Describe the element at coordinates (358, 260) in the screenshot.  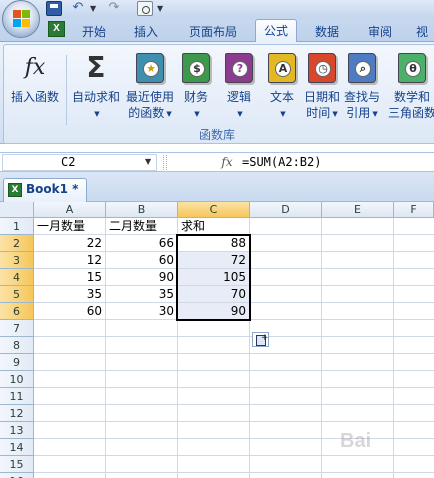
I see `cell-e3` at that location.